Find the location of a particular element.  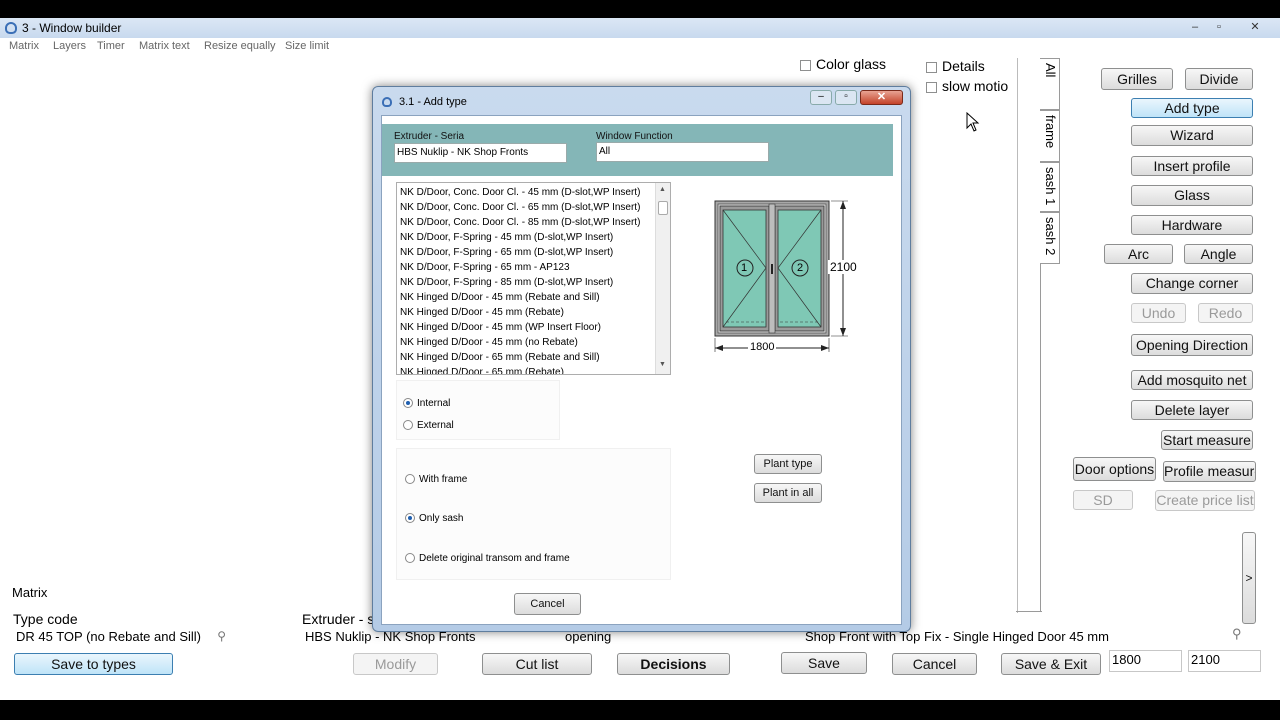

dialog-maximize-icon: ▫ is located at coordinates (846, 97).